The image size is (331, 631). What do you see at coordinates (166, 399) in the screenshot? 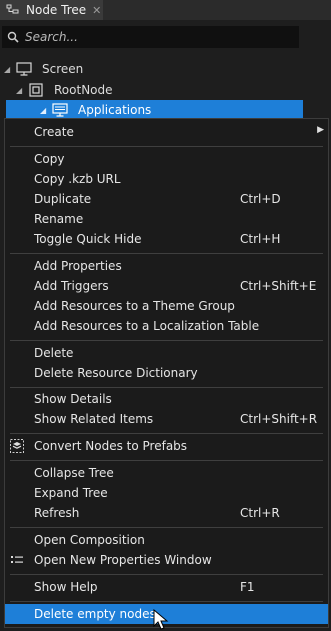
I see `menu-item-show-details: Show Details` at bounding box center [166, 399].